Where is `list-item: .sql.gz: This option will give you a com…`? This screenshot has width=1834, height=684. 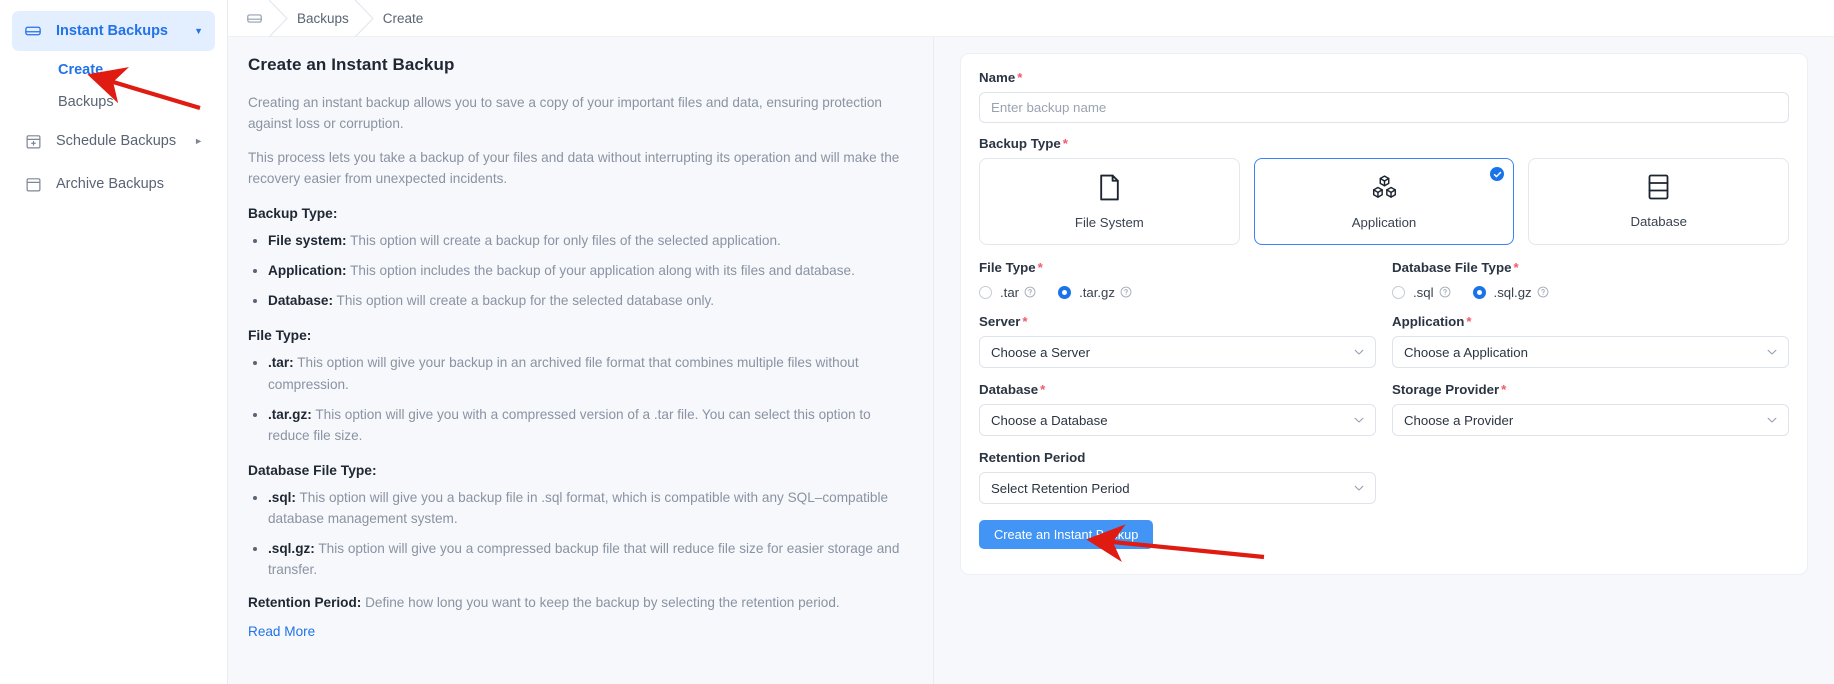 list-item: .sql.gz: This option will give you a com… is located at coordinates (586, 559).